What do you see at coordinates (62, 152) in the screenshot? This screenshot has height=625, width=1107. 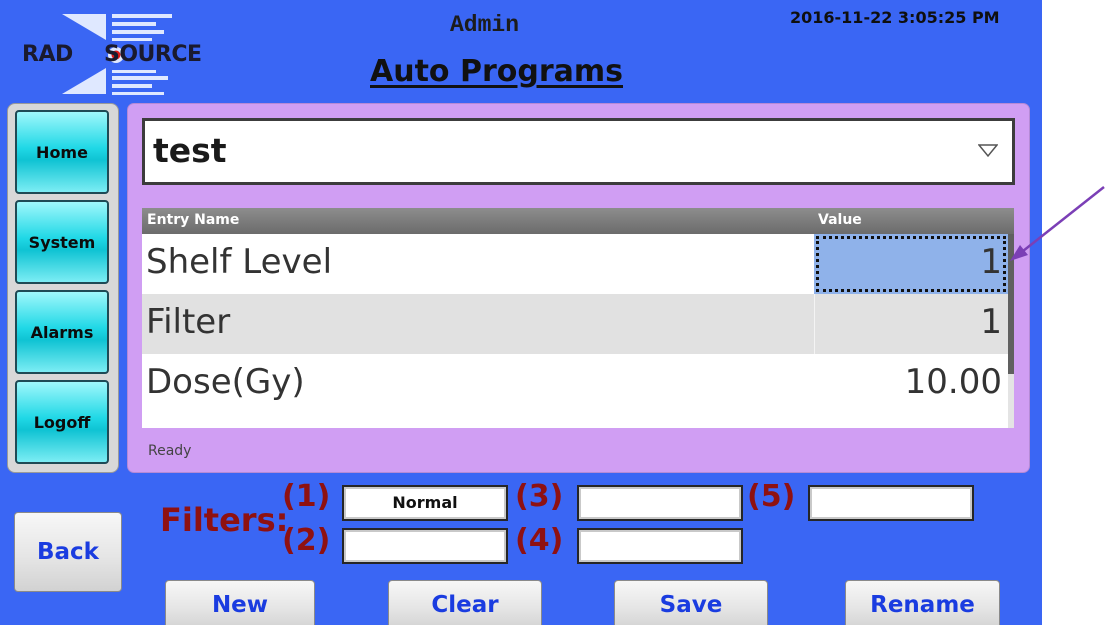 I see `nav-home-button: Home` at bounding box center [62, 152].